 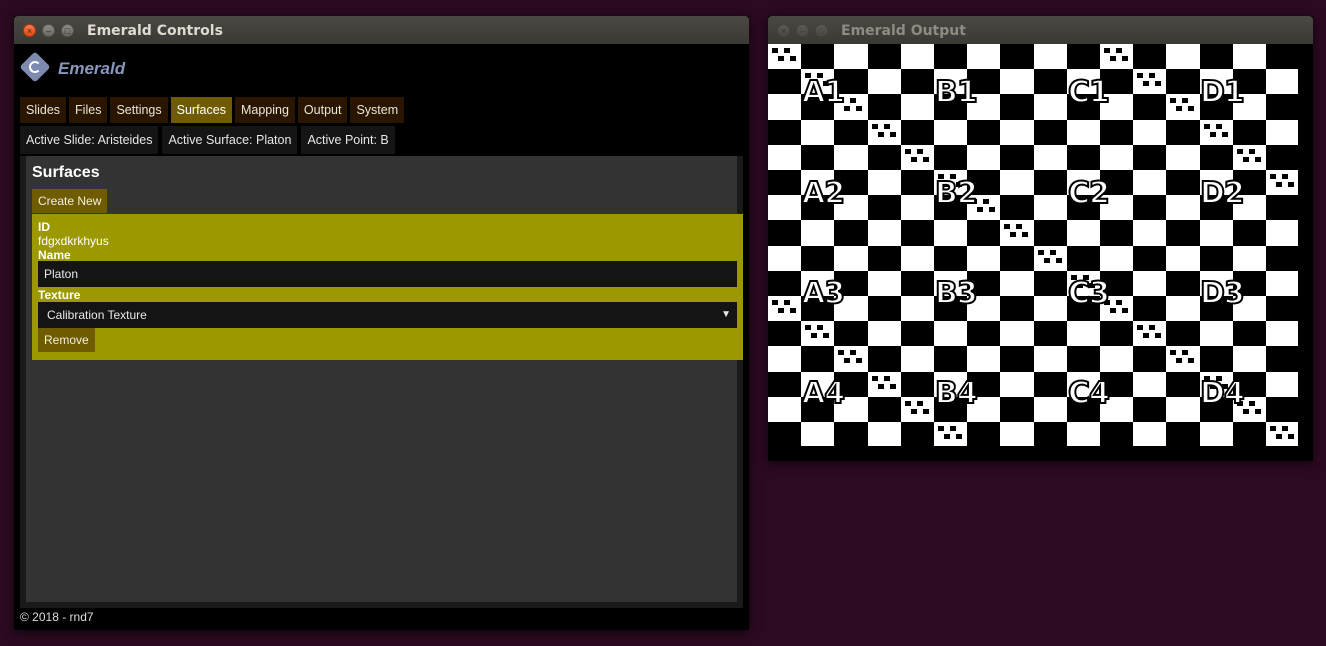 What do you see at coordinates (381, 30) in the screenshot?
I see `controls-titlebar: × – □ Emerald Controls` at bounding box center [381, 30].